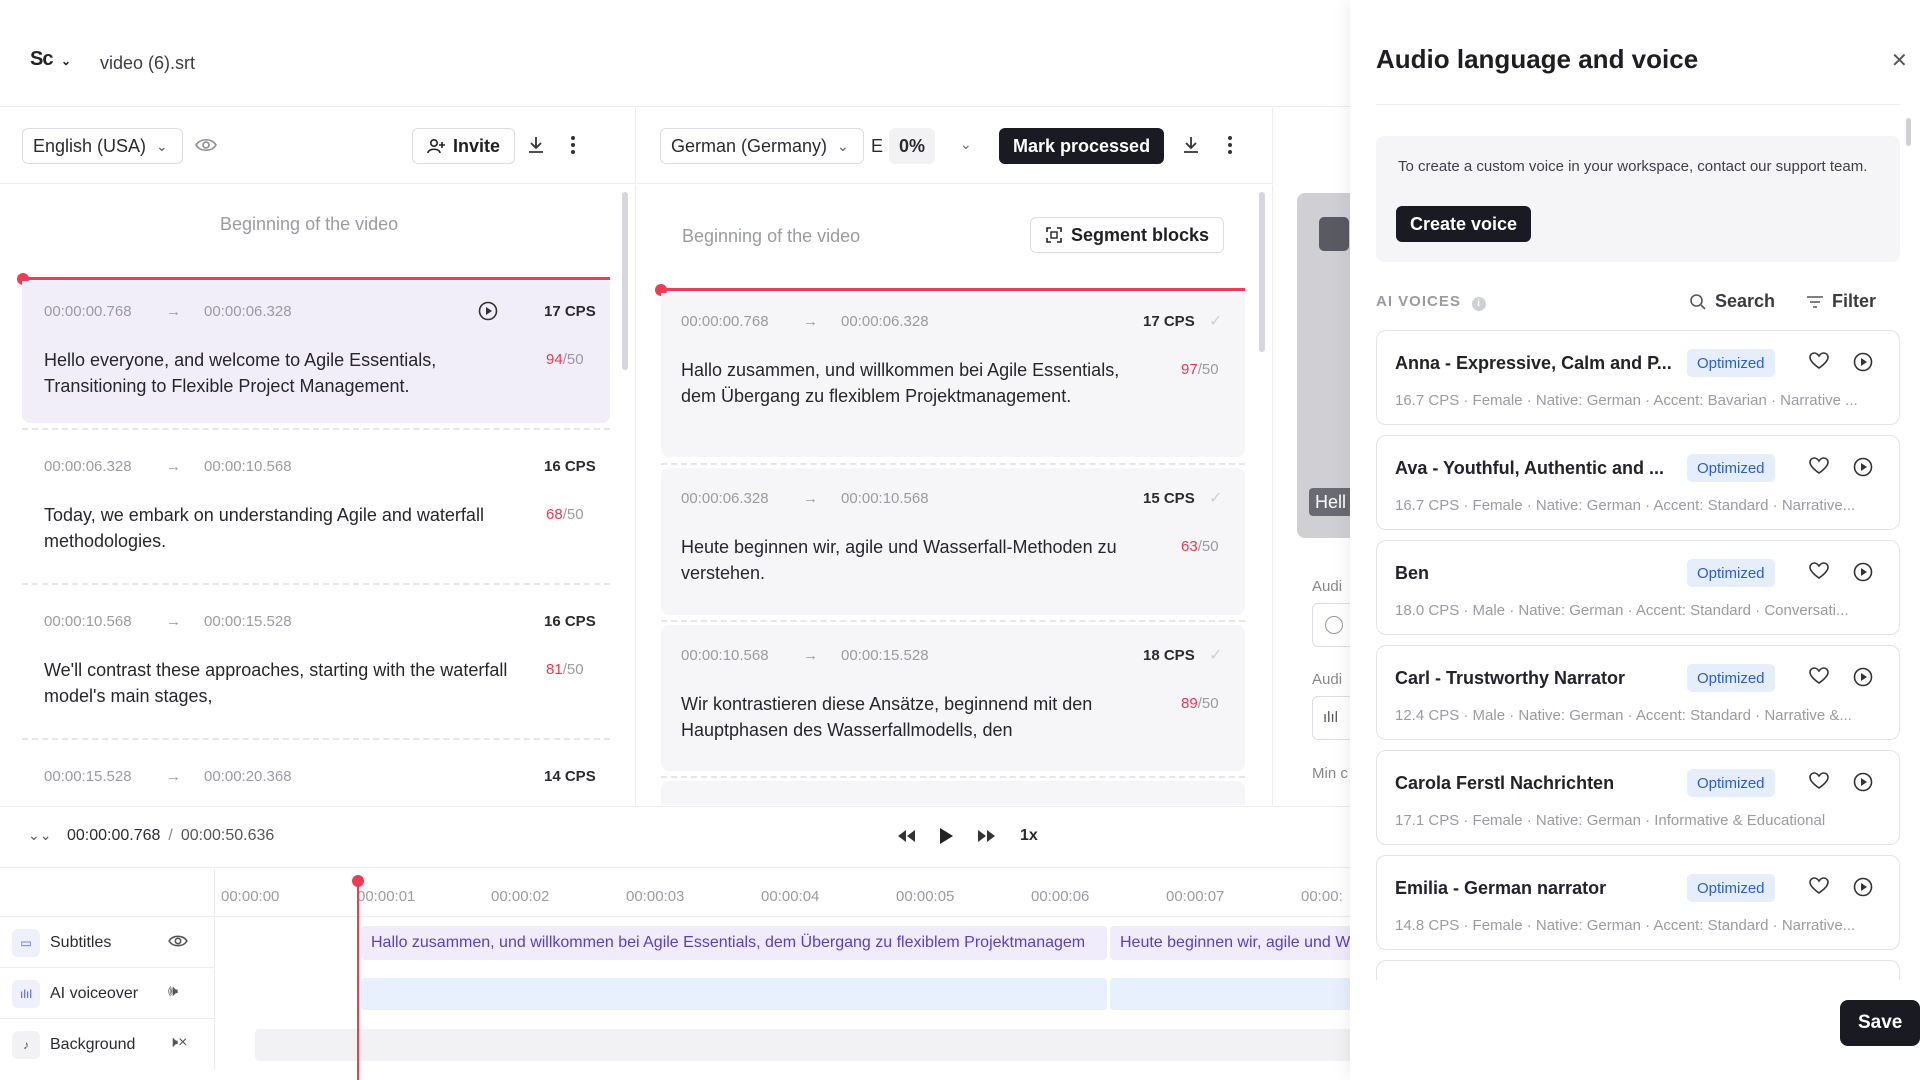 Image resolution: width=1920 pixels, height=1080 pixels. Describe the element at coordinates (39, 835) in the screenshot. I see `collapse-icon: ⌄⌄` at that location.